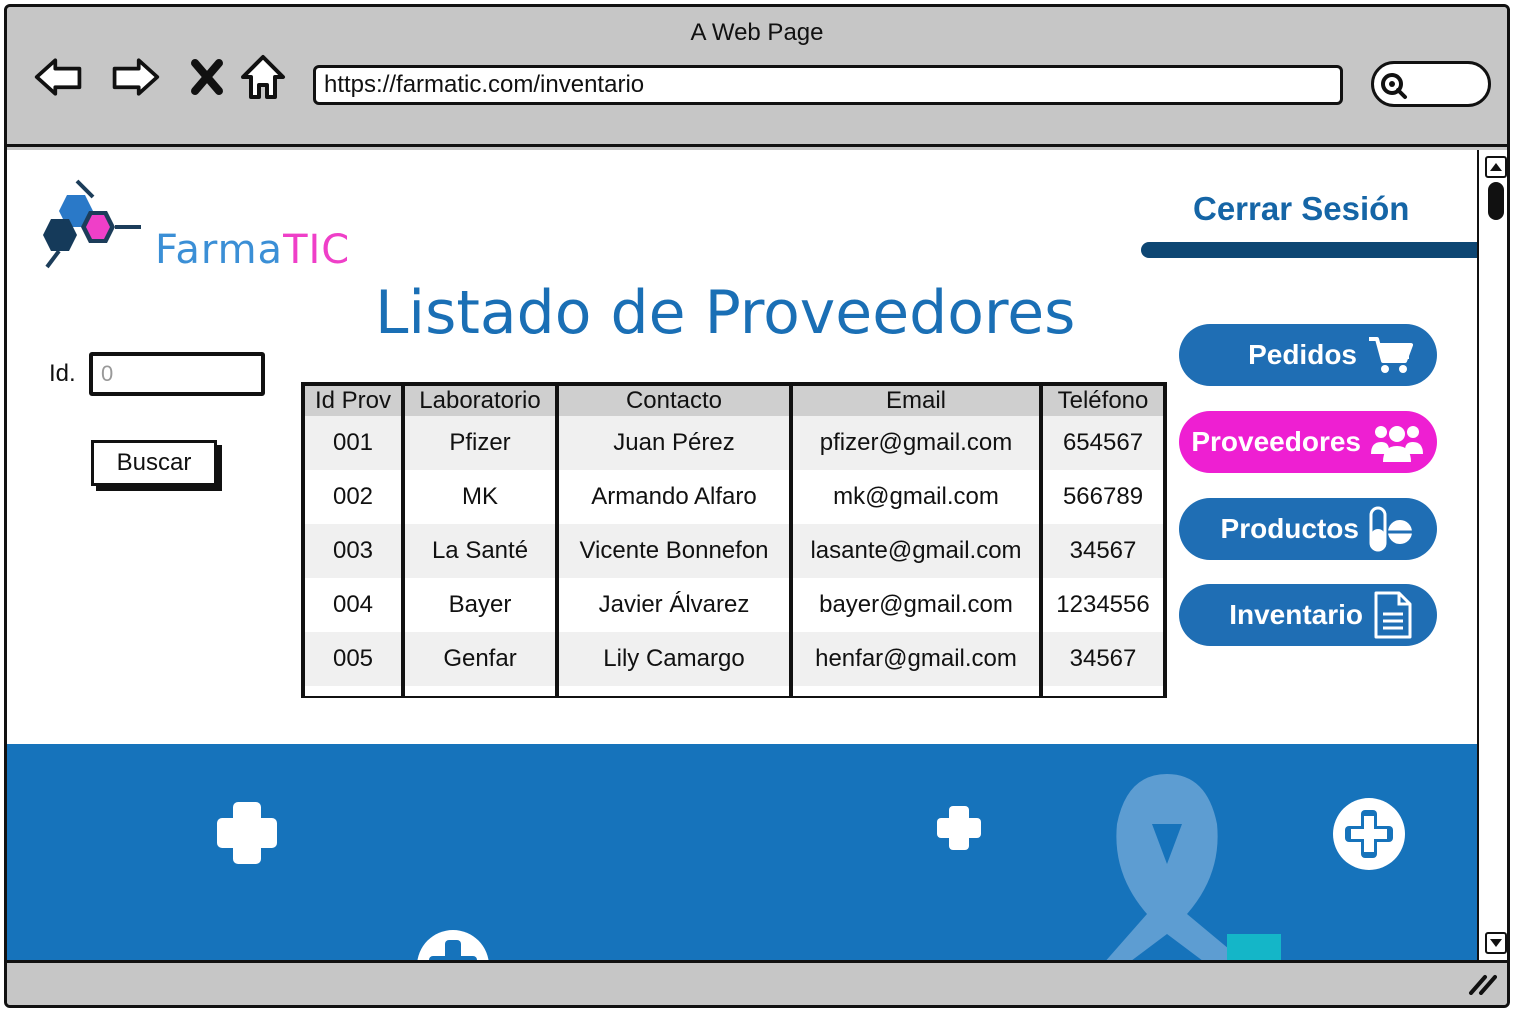 Image resolution: width=1514 pixels, height=1012 pixels. I want to click on cell-contacto: Armando Alfaro, so click(675, 497).